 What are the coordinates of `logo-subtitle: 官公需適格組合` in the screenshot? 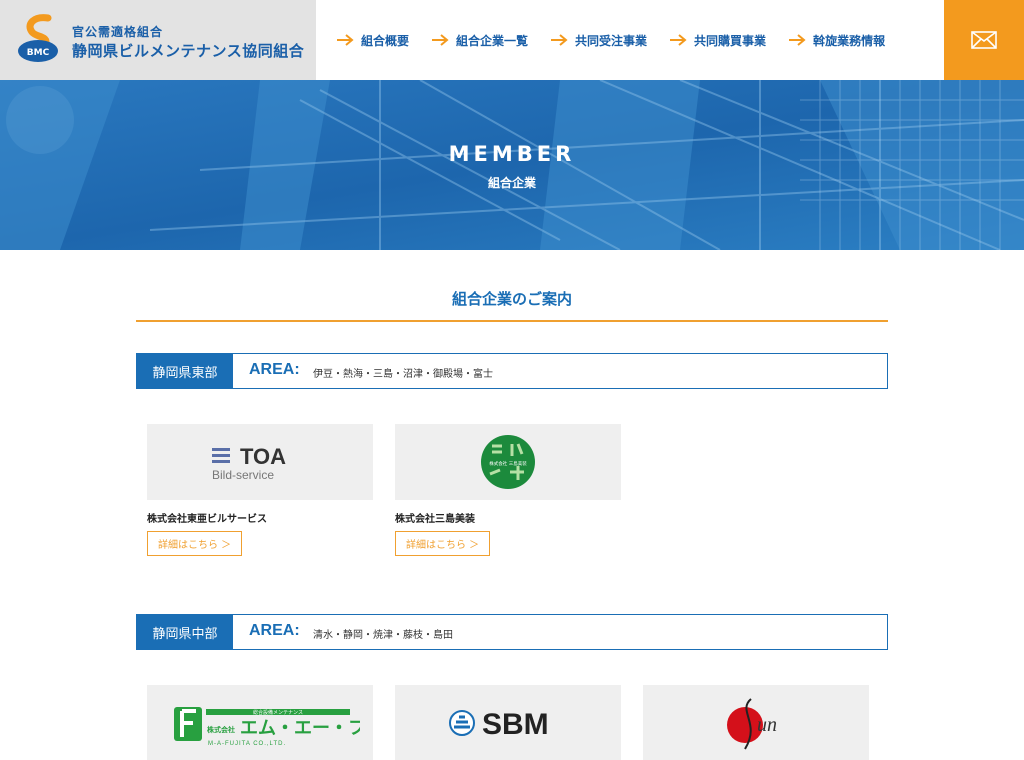 It's located at (118, 32).